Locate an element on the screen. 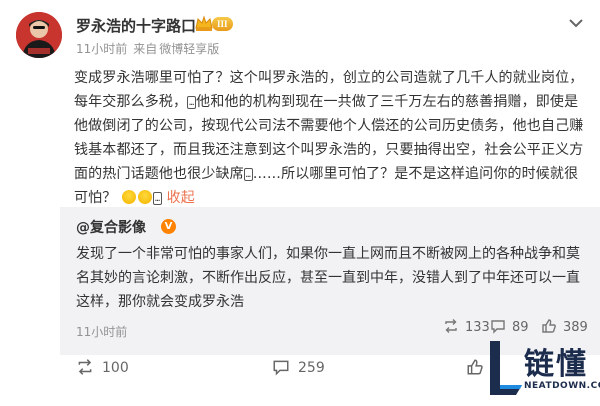 The width and height of the screenshot is (600, 406). source-prefix: 来自 is located at coordinates (145, 49).